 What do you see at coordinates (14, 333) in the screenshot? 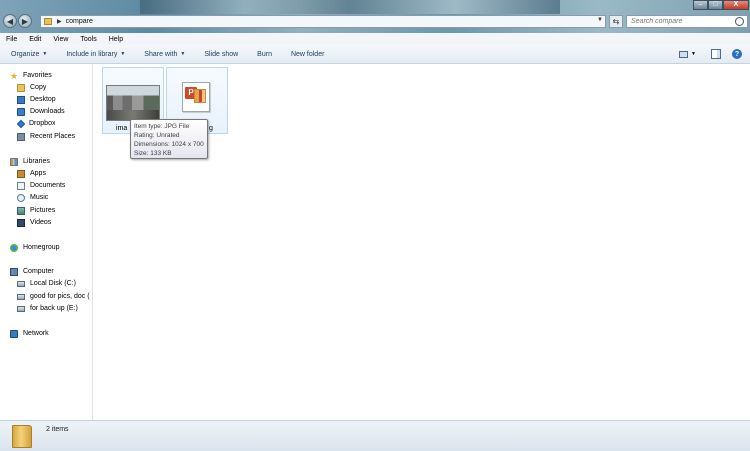
I see `network-icon` at bounding box center [14, 333].